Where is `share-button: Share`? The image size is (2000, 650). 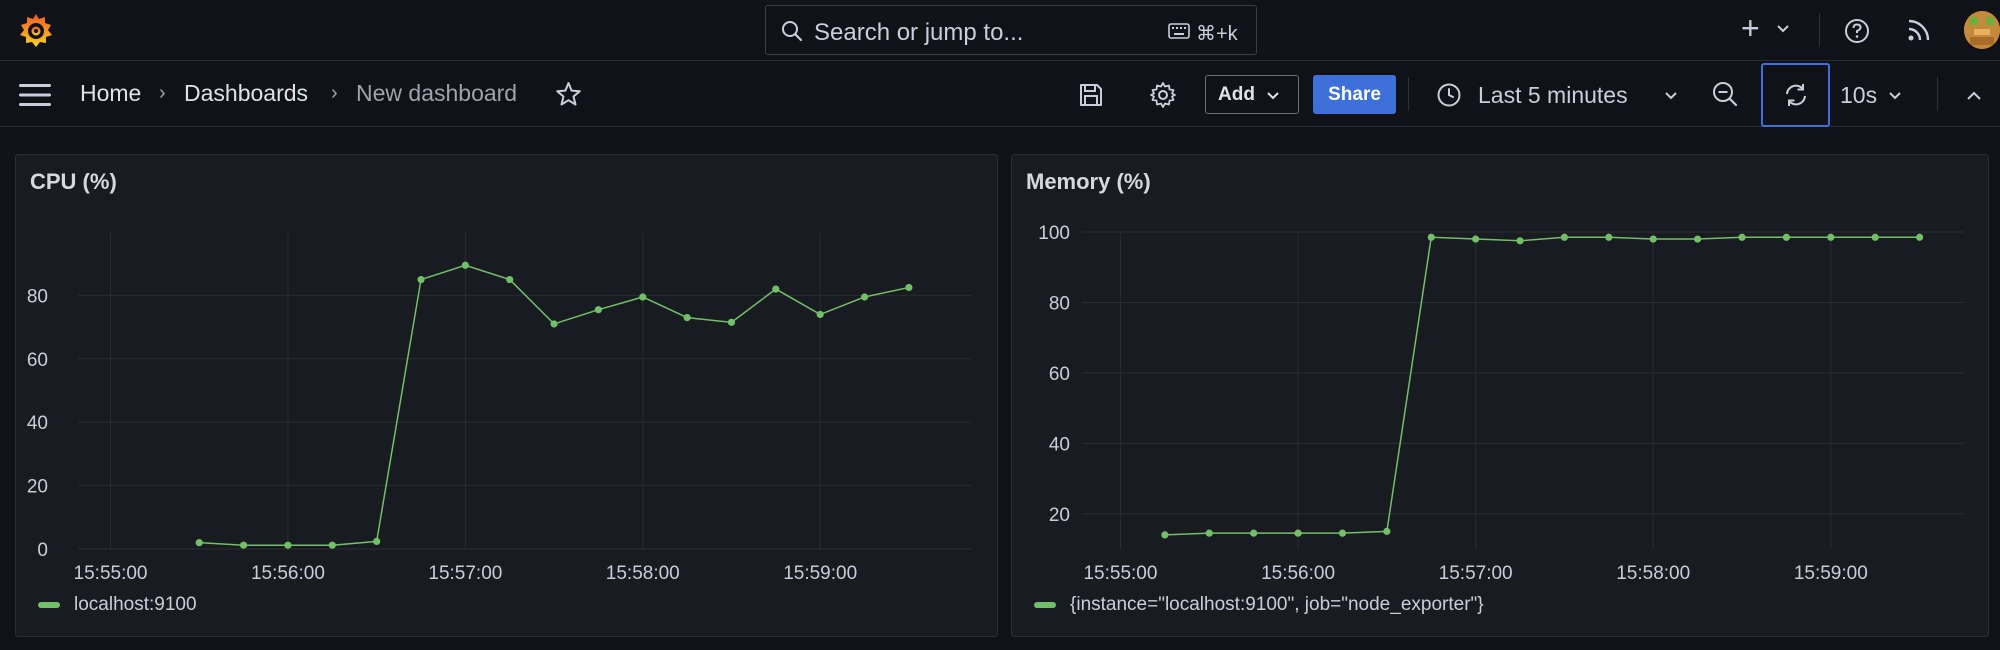
share-button: Share is located at coordinates (1354, 94).